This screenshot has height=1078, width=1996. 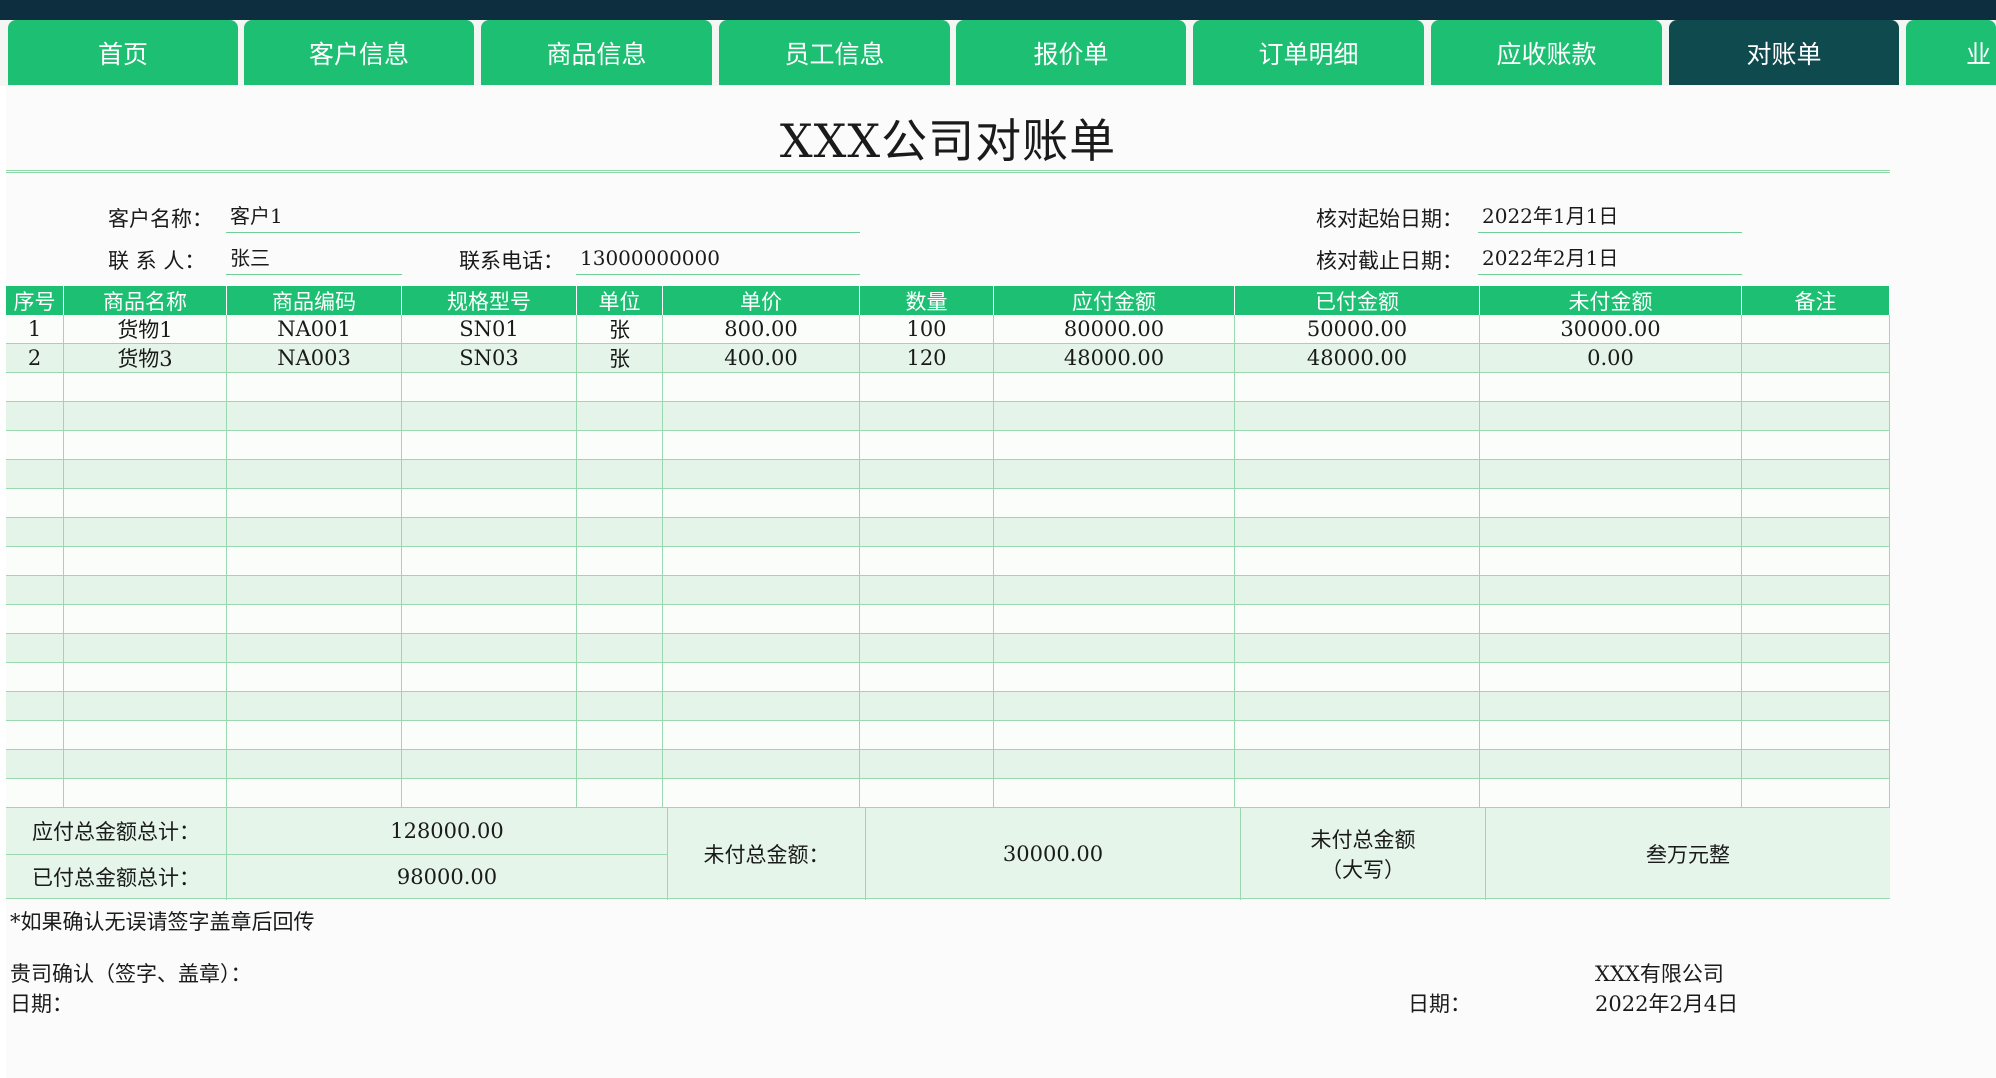 What do you see at coordinates (314, 329) in the screenshot?
I see `table-cell: NA001` at bounding box center [314, 329].